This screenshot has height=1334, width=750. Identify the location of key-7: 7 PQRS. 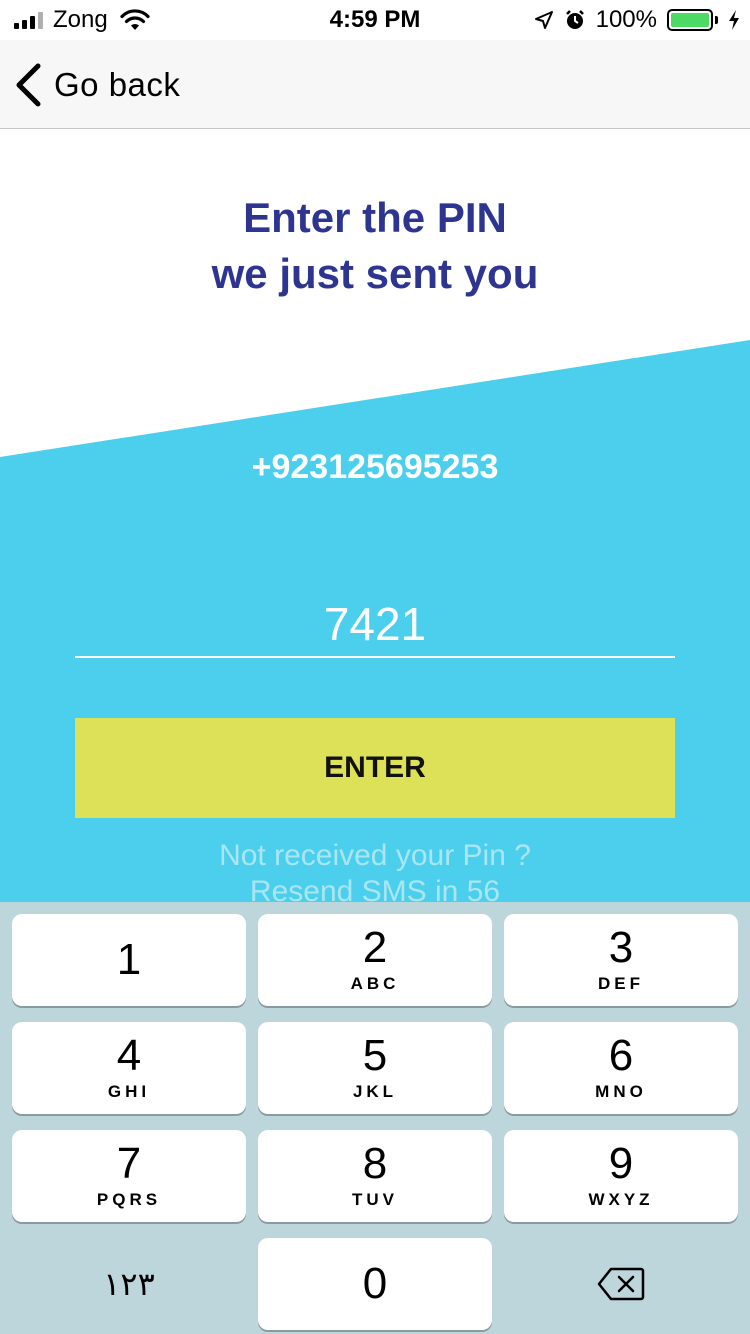
(129, 1176).